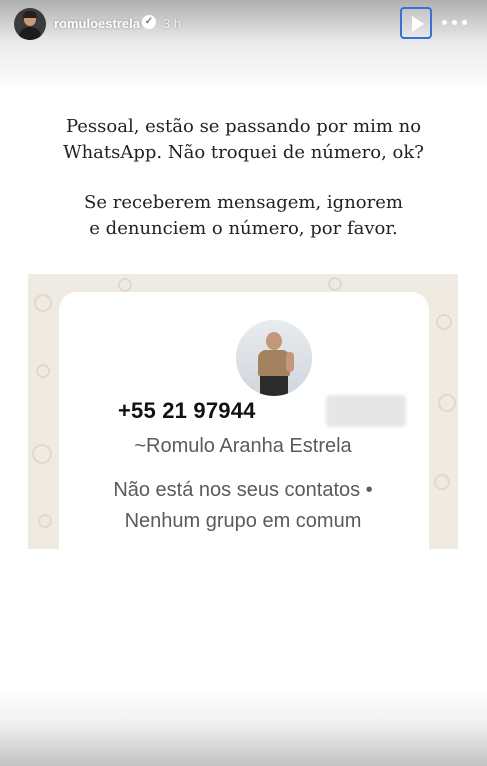 This screenshot has width=487, height=766. What do you see at coordinates (30, 24) in the screenshot?
I see `profile-avatar` at bounding box center [30, 24].